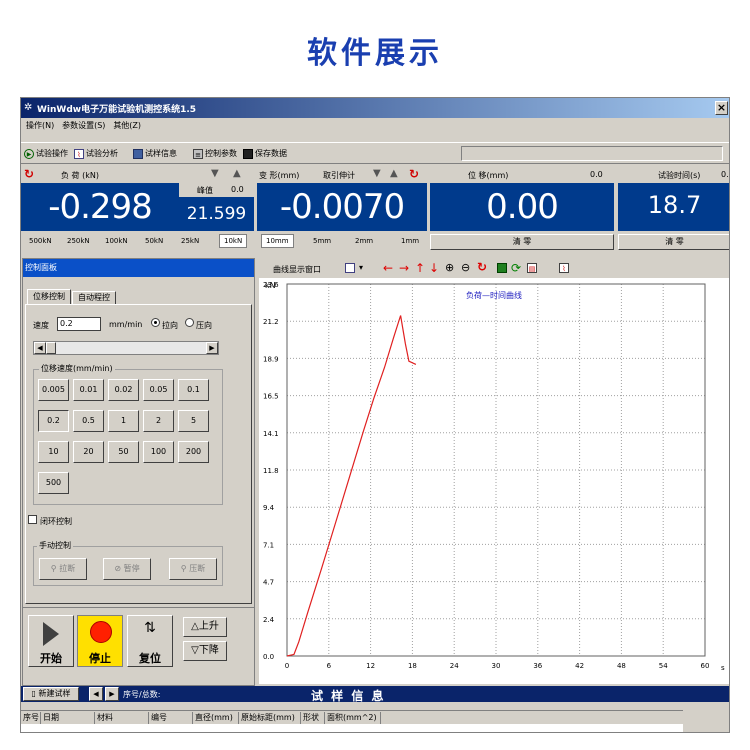 The image size is (750, 750). What do you see at coordinates (158, 452) in the screenshot?
I see `preset-speed-button: 100` at bounding box center [158, 452].